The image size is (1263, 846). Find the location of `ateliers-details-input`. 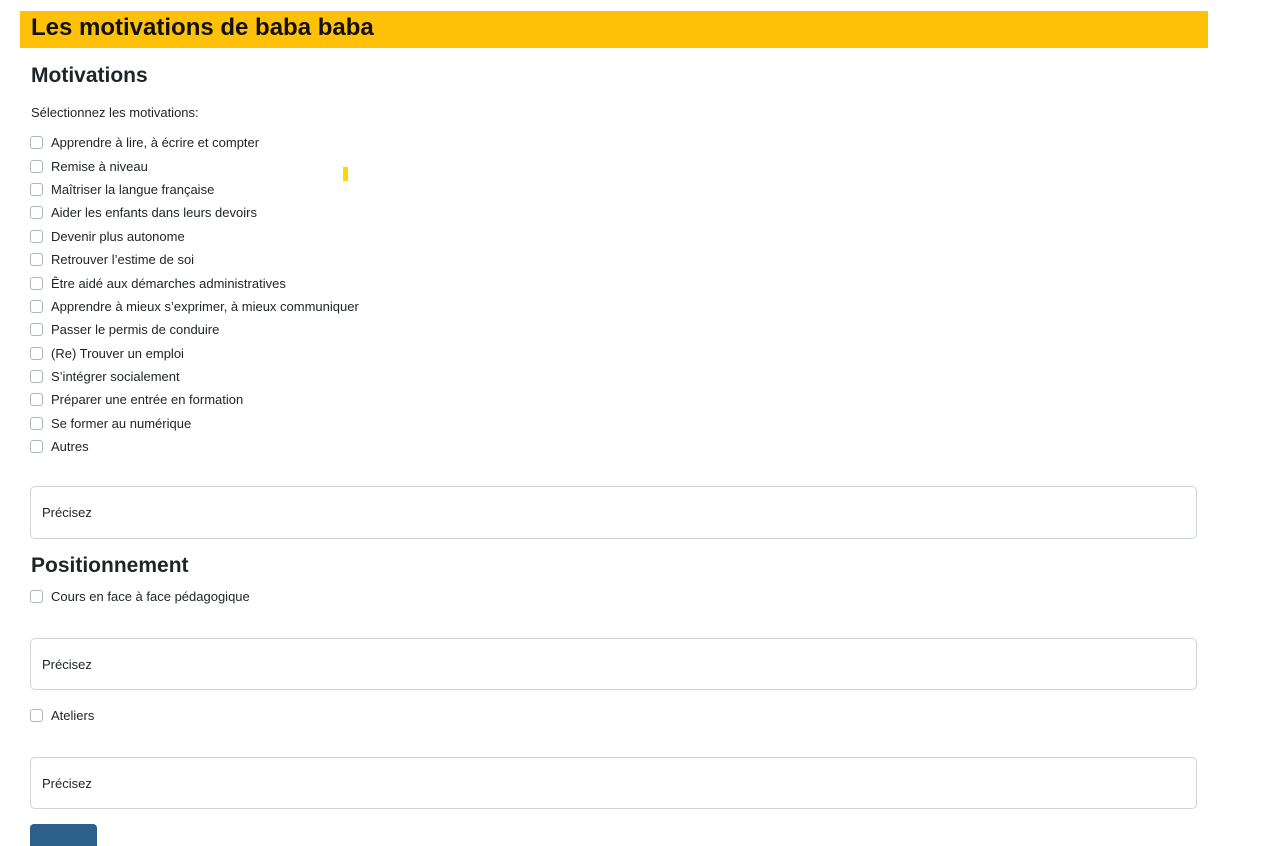

ateliers-details-input is located at coordinates (613, 783).